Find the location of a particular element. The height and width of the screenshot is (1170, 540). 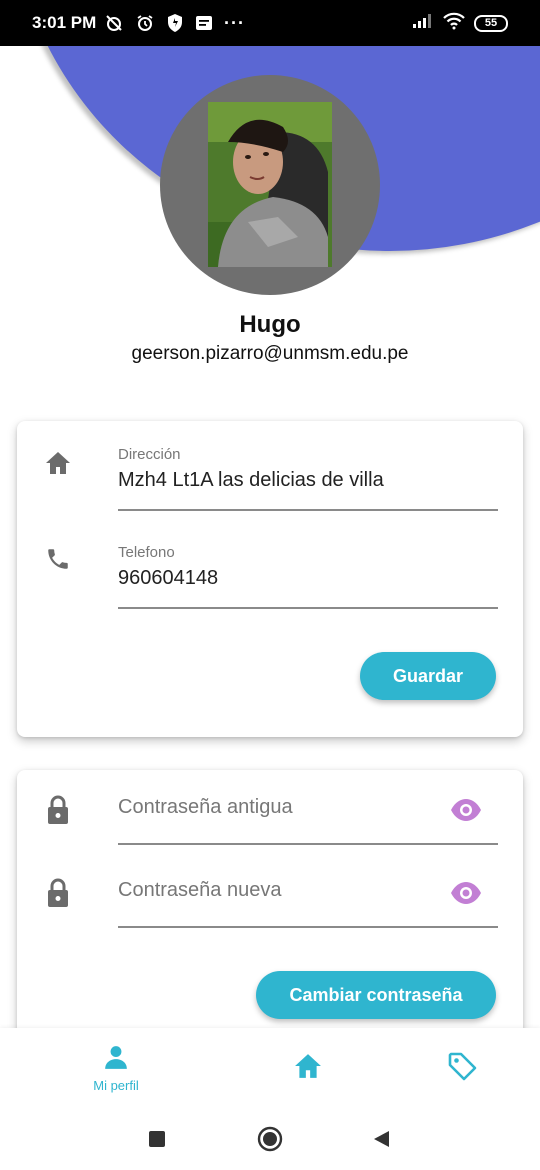

old-password-underline is located at coordinates (308, 844).